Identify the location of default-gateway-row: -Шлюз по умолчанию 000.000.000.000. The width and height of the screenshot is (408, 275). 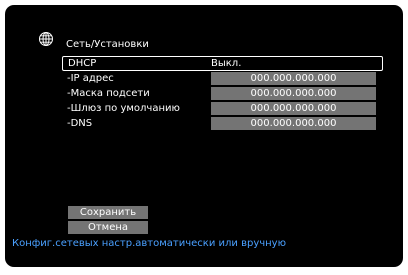
(223, 108).